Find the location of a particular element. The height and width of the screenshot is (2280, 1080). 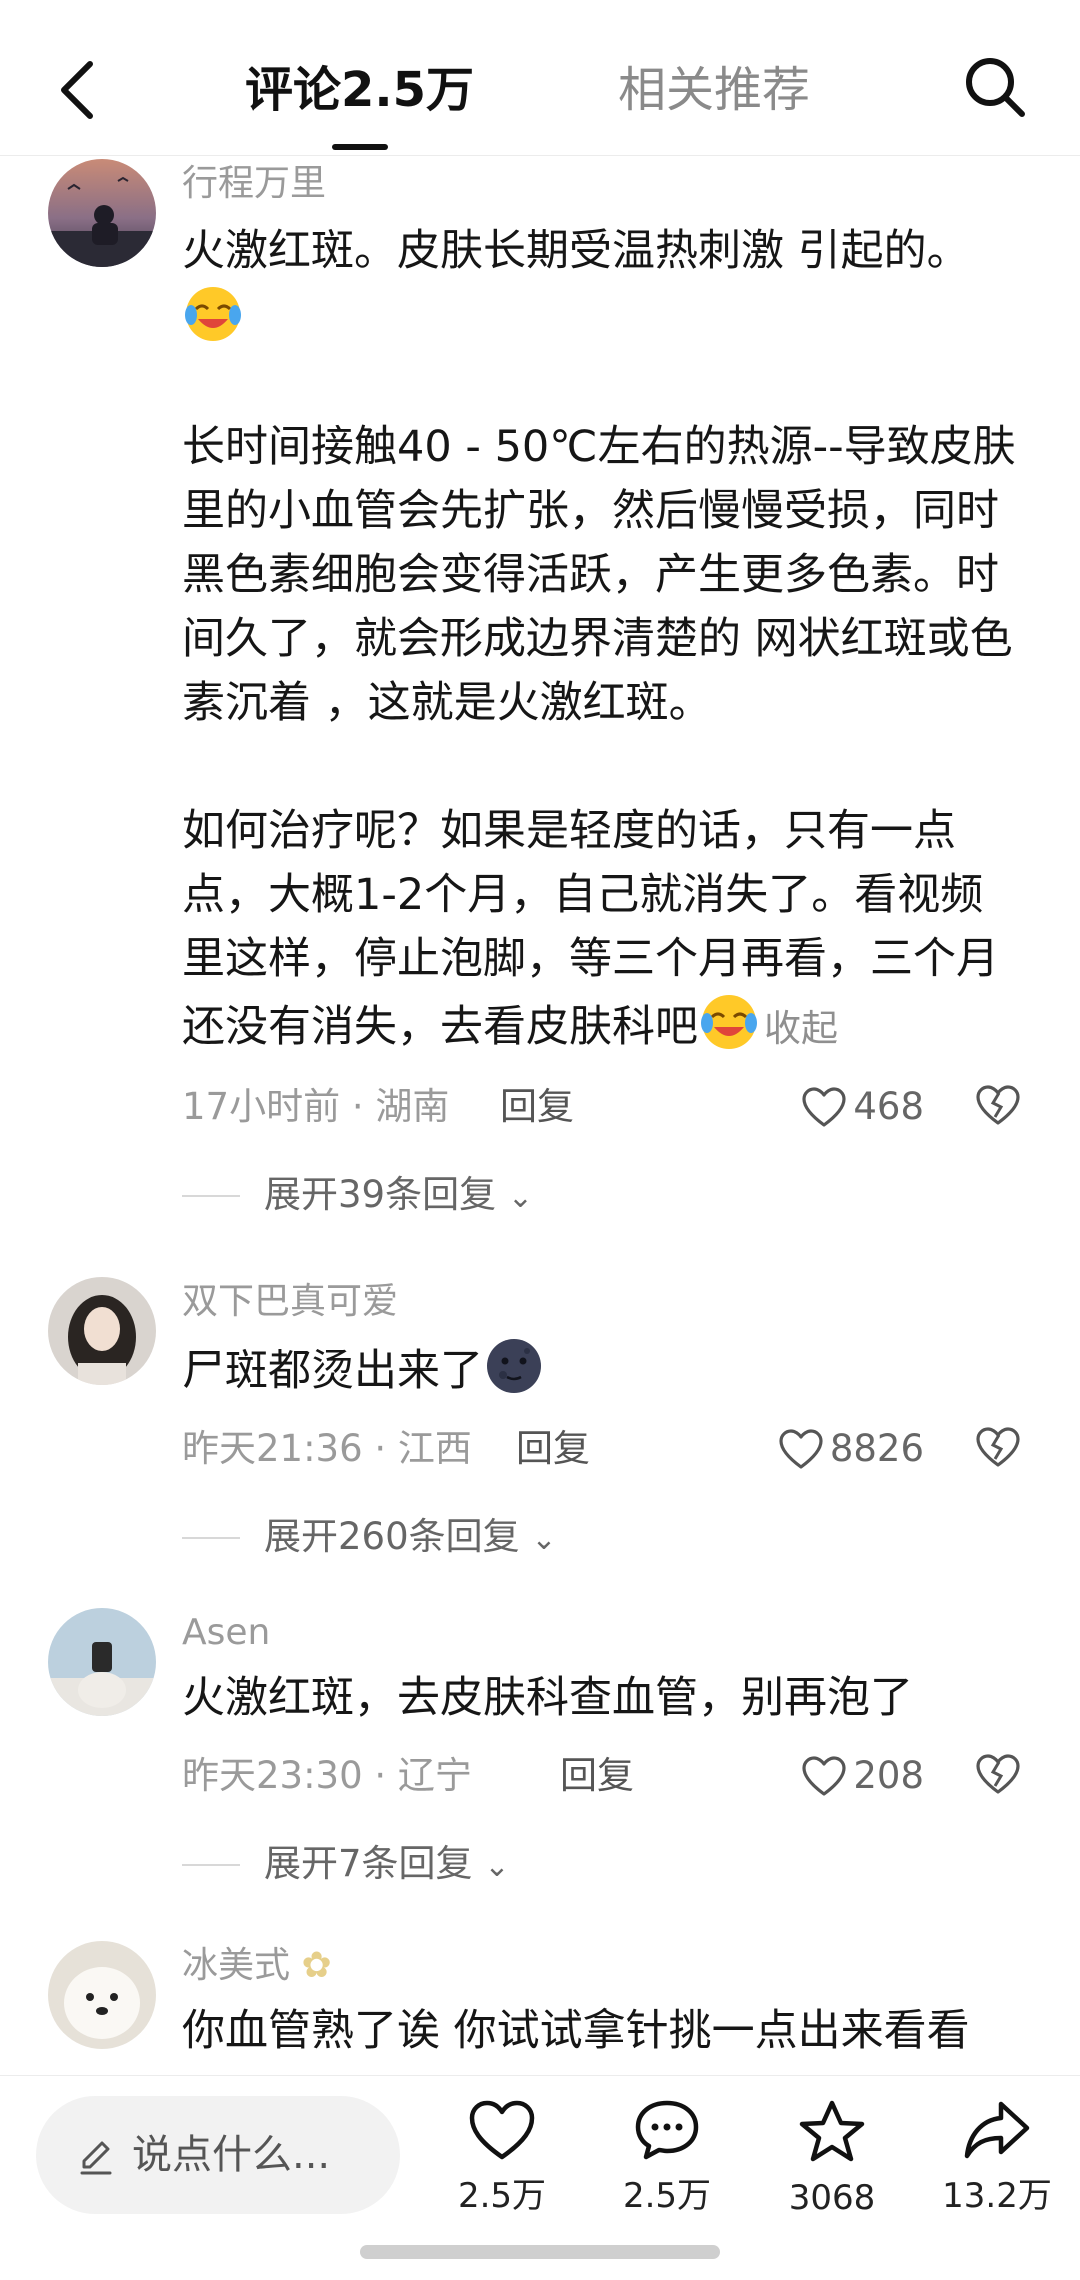

comment-meta: 昨天23:30 · 辽宁 回复 208 is located at coordinates (602, 1776).